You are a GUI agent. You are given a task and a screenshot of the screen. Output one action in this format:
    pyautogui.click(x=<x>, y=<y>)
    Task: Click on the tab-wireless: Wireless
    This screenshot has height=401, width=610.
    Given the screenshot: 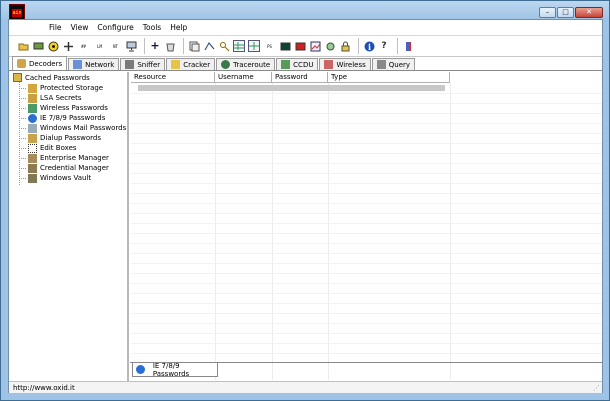 What is the action you would take?
    pyautogui.click(x=345, y=64)
    